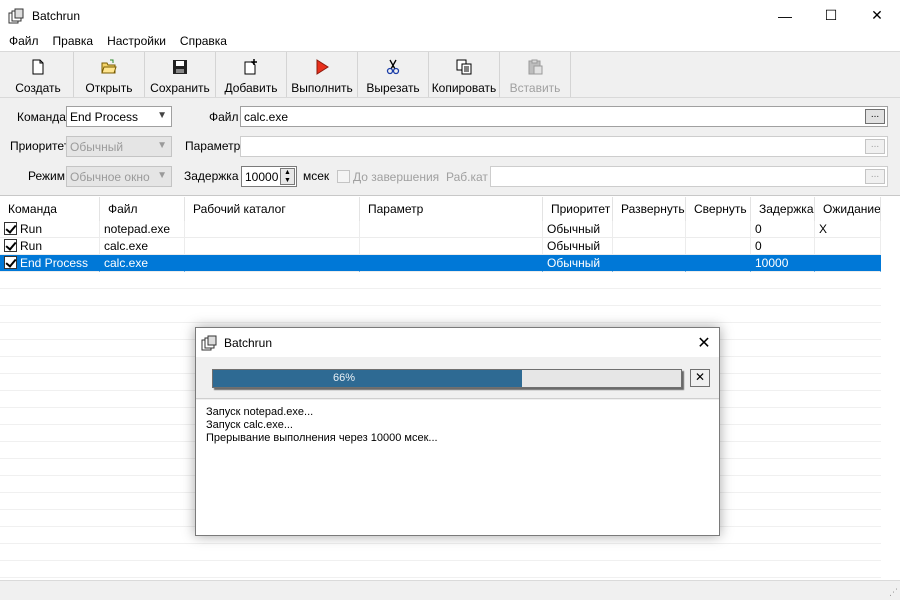  What do you see at coordinates (104, 116) in the screenshot?
I see `command-select-value: End Process` at bounding box center [104, 116].